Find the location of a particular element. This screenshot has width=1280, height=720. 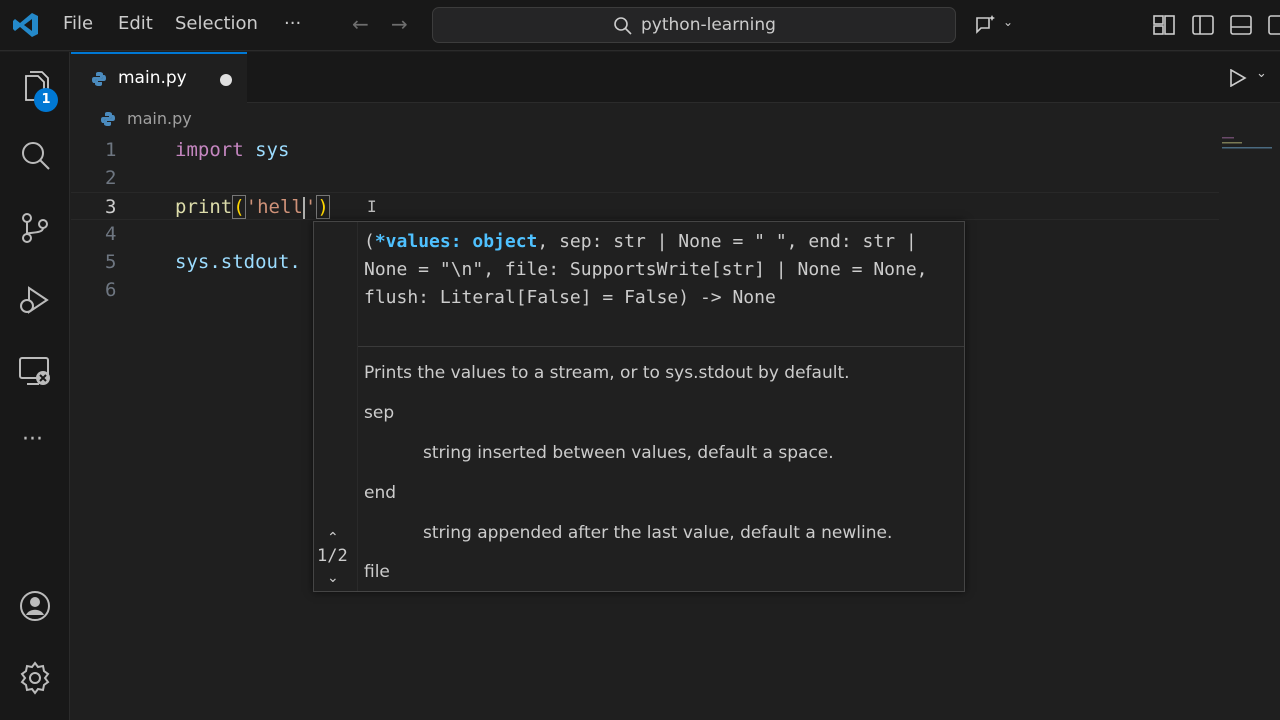

source-control-icon is located at coordinates (35, 228).